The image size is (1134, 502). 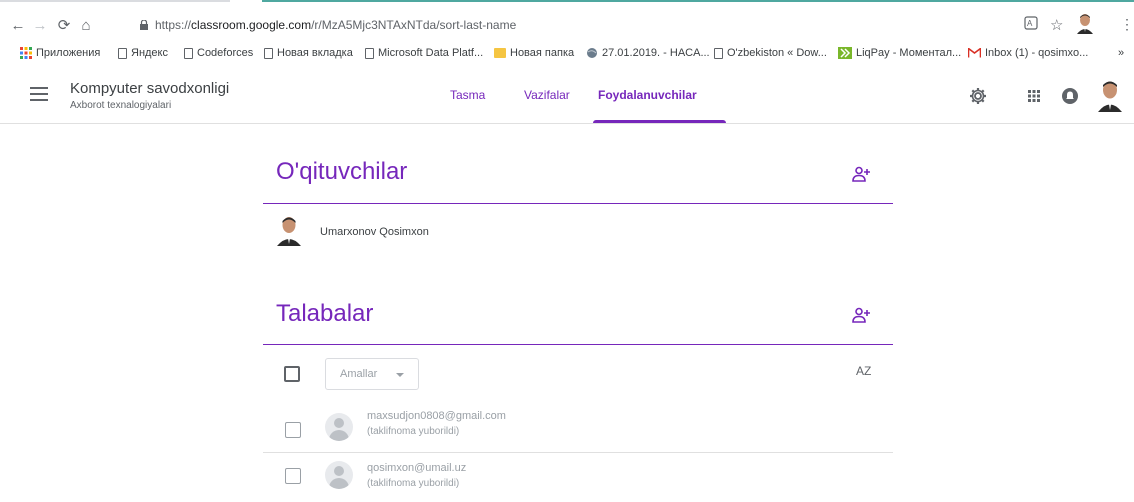 I want to click on folder-icon, so click(x=500, y=53).